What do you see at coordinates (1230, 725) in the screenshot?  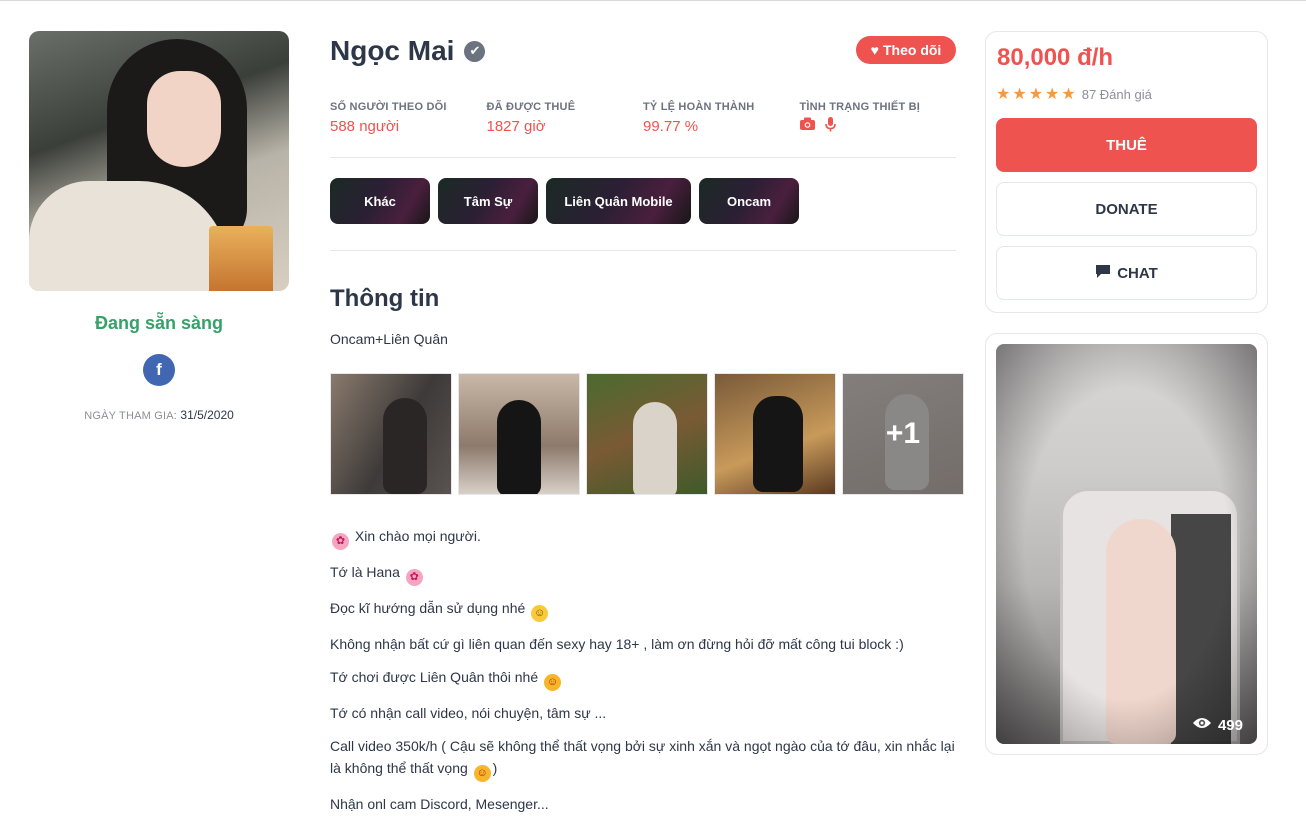 I see `view-count-value: 499` at bounding box center [1230, 725].